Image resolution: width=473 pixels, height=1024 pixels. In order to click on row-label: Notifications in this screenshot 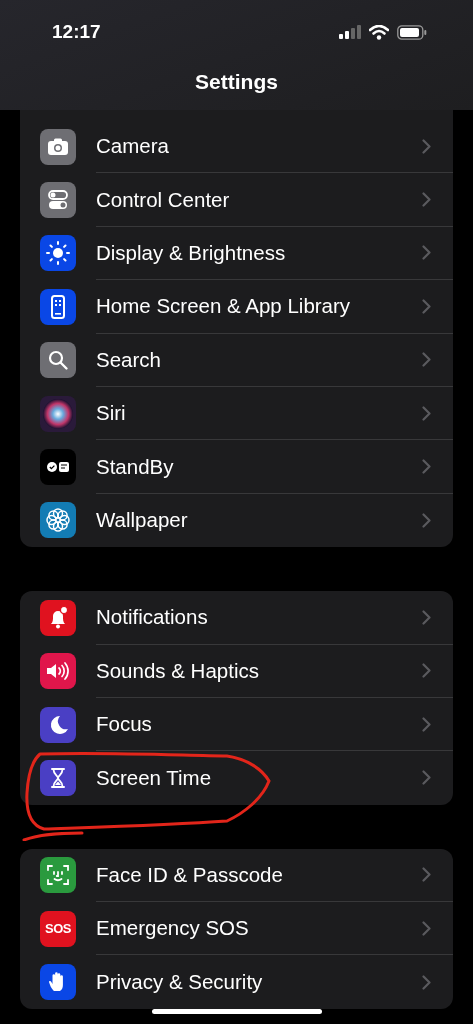, I will do `click(152, 617)`.